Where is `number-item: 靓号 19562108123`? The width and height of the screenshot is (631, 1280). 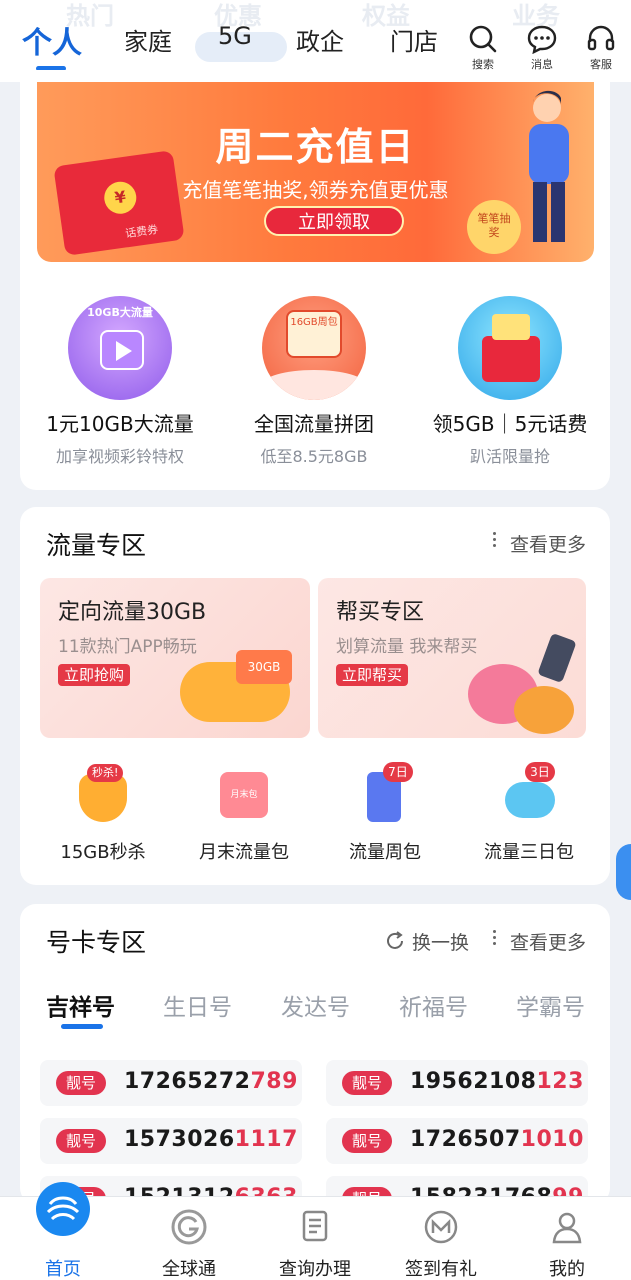 number-item: 靓号 19562108123 is located at coordinates (457, 1083).